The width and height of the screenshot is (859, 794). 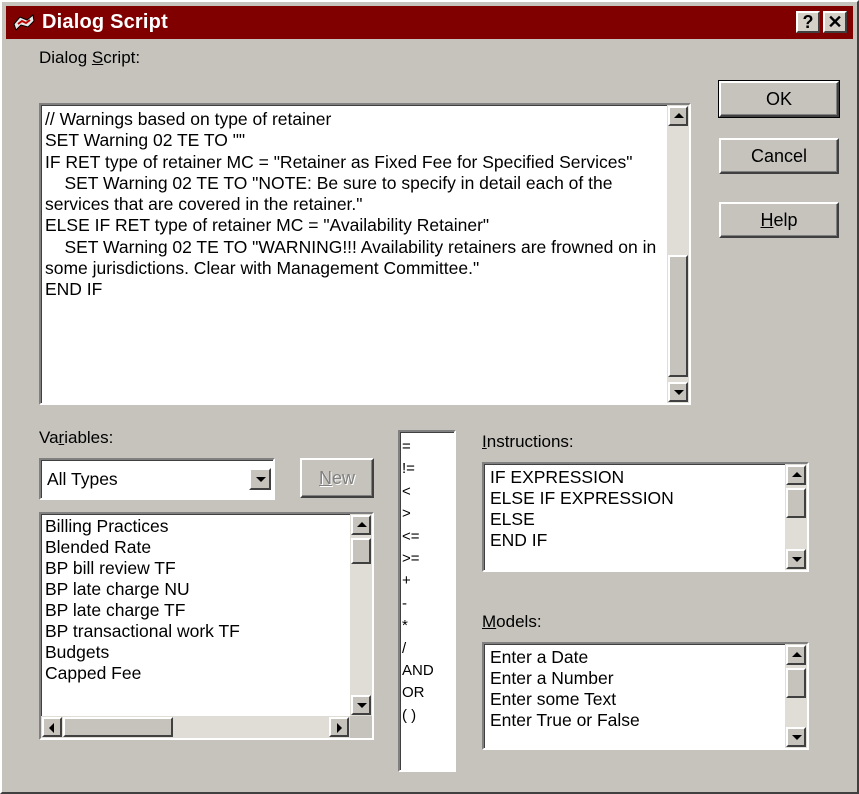 I want to click on instructions-label: Instructions:, so click(x=528, y=441).